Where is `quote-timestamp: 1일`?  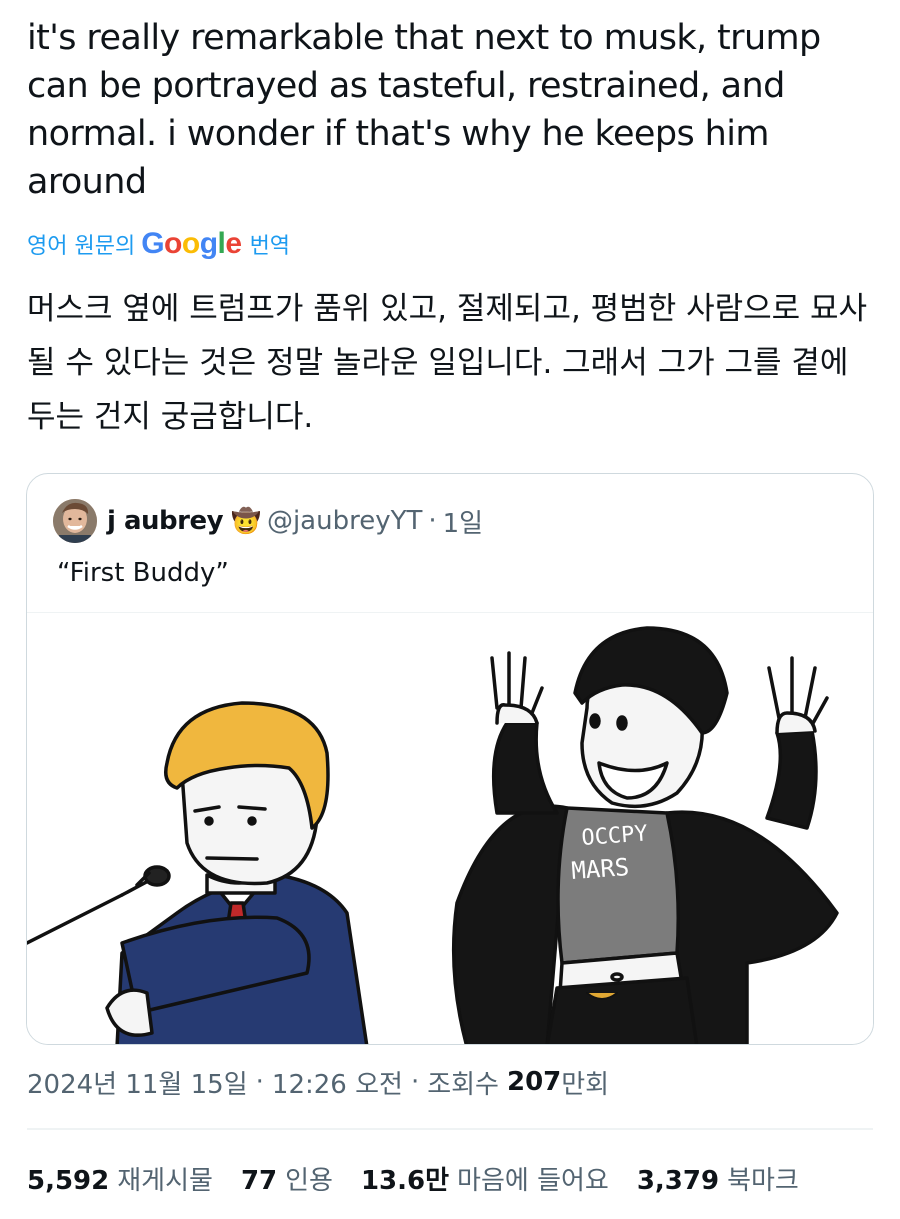
quote-timestamp: 1일 is located at coordinates (463, 521).